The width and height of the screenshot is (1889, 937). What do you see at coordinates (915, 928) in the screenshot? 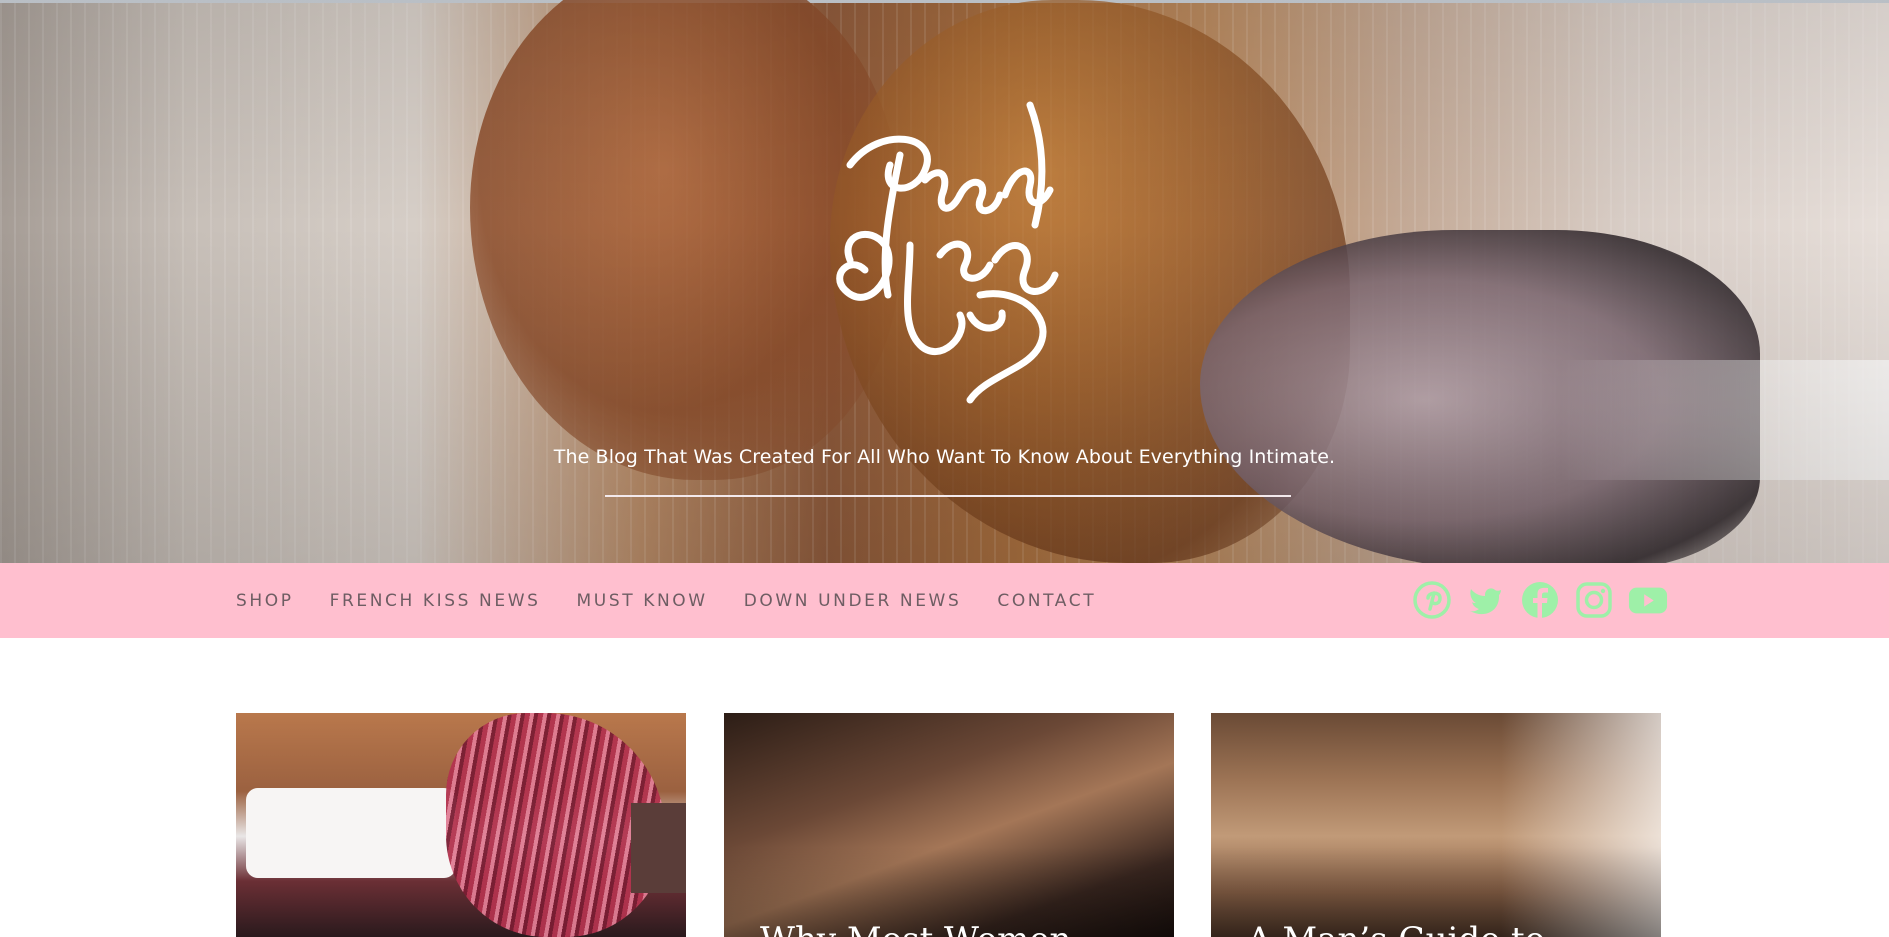
I see `post-card-title: Why Most Women` at bounding box center [915, 928].